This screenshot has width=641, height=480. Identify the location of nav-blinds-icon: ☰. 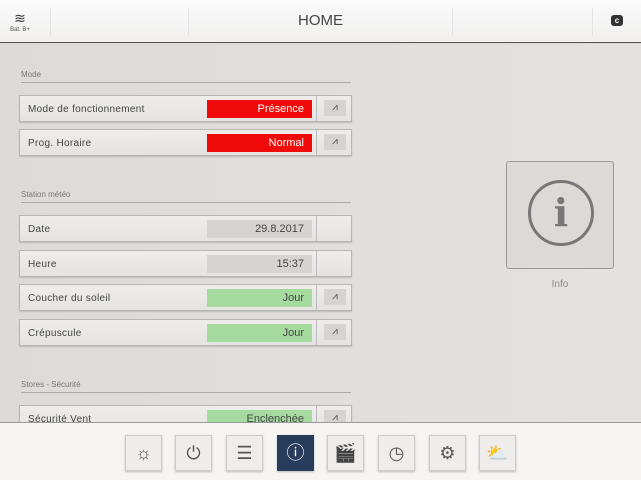
(244, 453).